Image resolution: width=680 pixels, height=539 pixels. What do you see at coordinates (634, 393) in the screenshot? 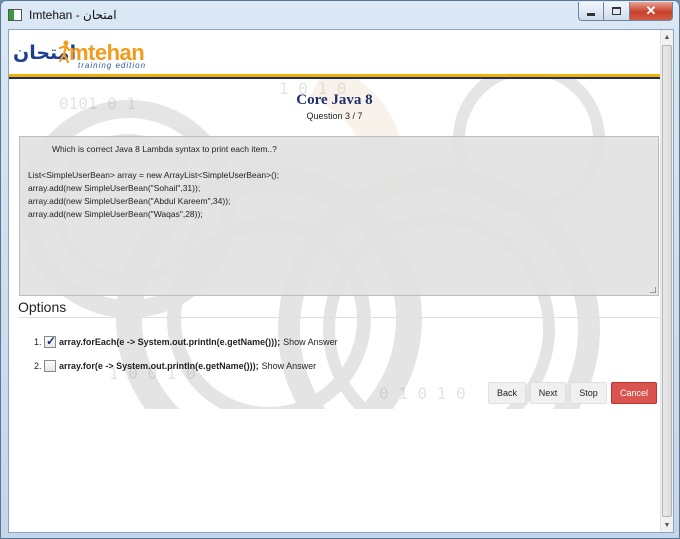
I see `cancel-button: Cancel` at bounding box center [634, 393].